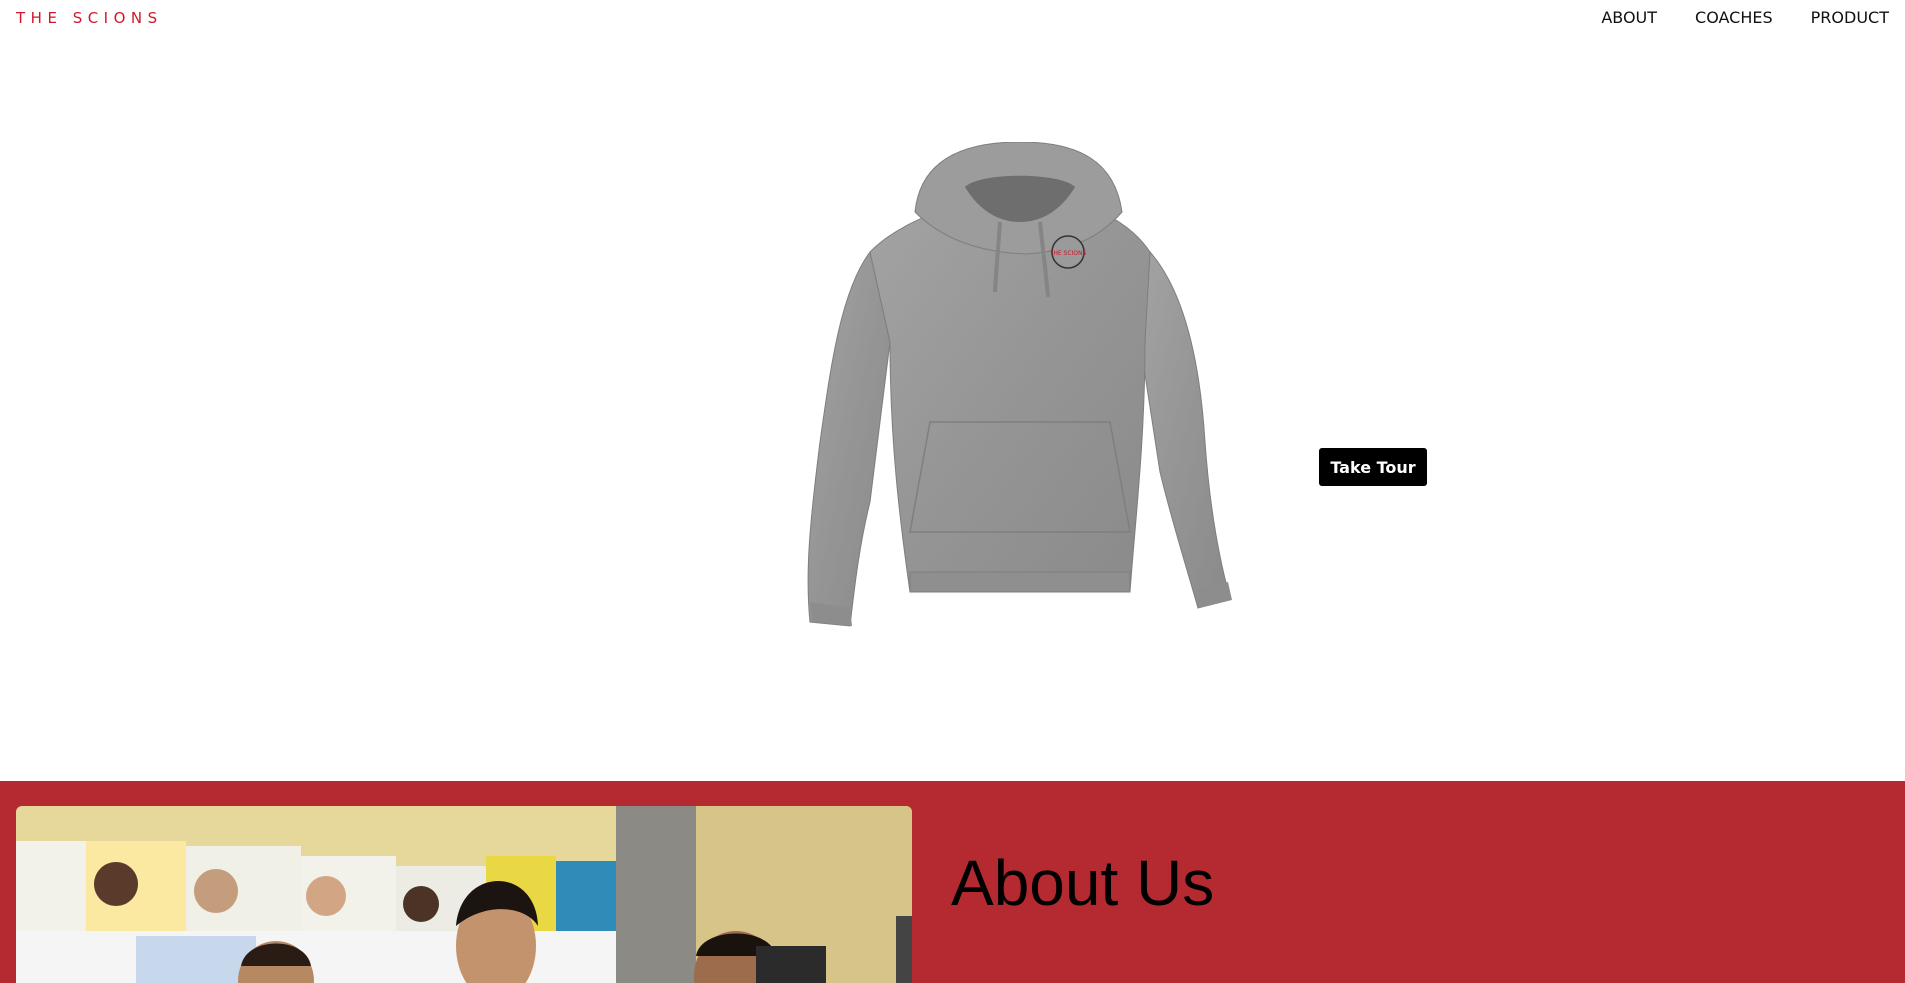 This screenshot has height=983, width=1905. I want to click on hoodie-product-image: THE SCIONS, so click(1019, 384).